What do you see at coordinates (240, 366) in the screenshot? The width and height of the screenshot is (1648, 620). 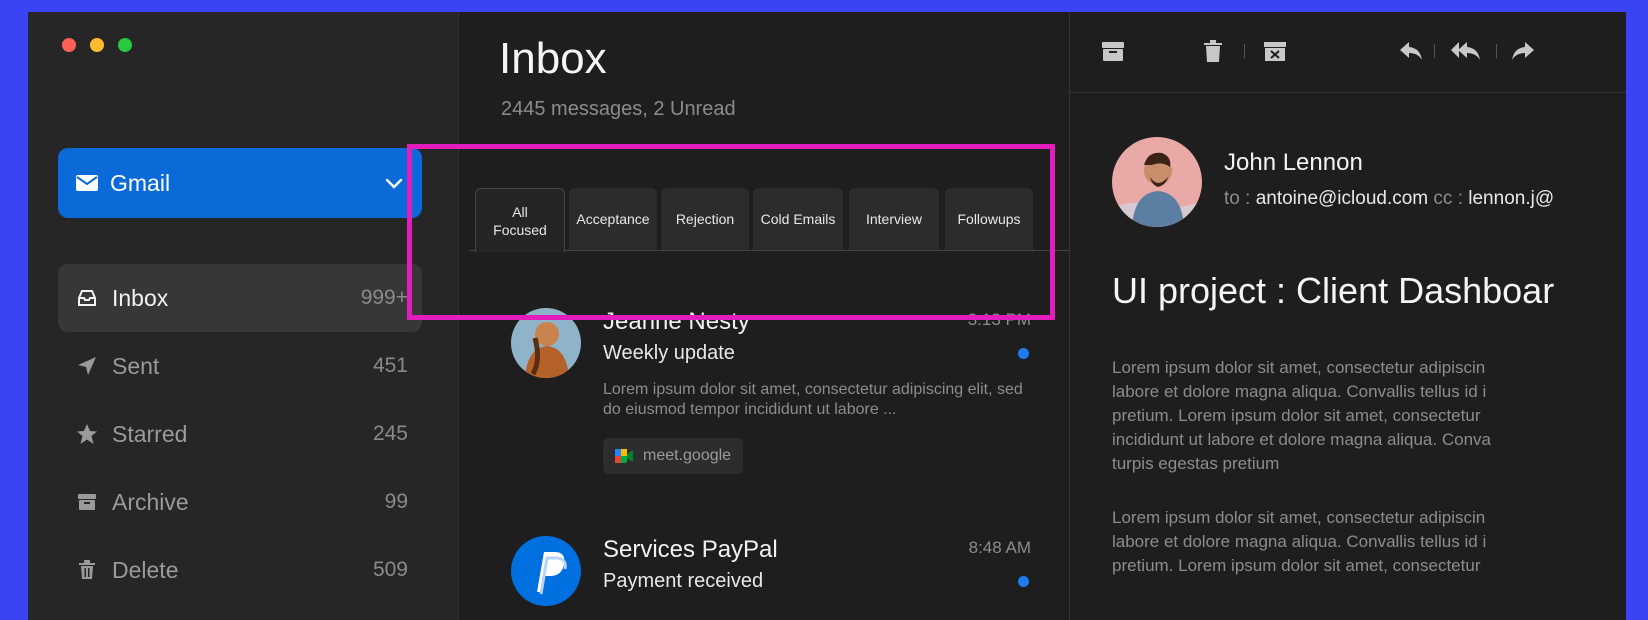 I see `sidebar-item-sent: Sent 451` at bounding box center [240, 366].